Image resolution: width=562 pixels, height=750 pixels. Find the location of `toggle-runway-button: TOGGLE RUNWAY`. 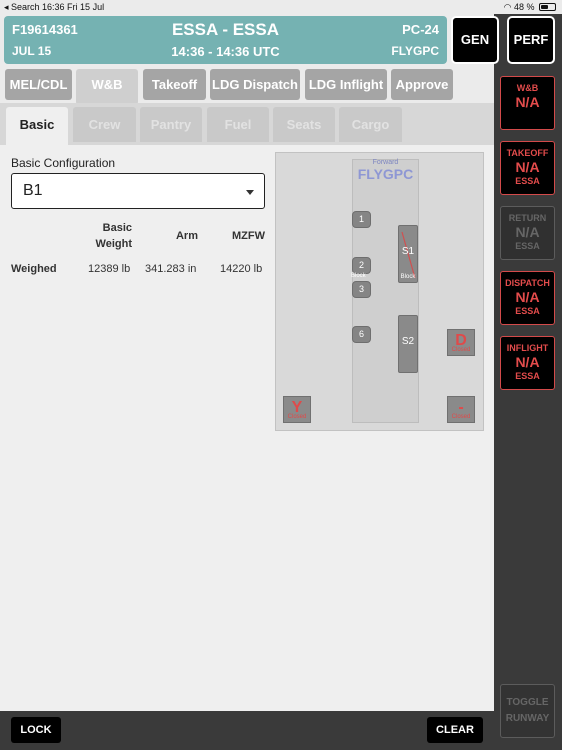

toggle-runway-button: TOGGLE RUNWAY is located at coordinates (527, 711).